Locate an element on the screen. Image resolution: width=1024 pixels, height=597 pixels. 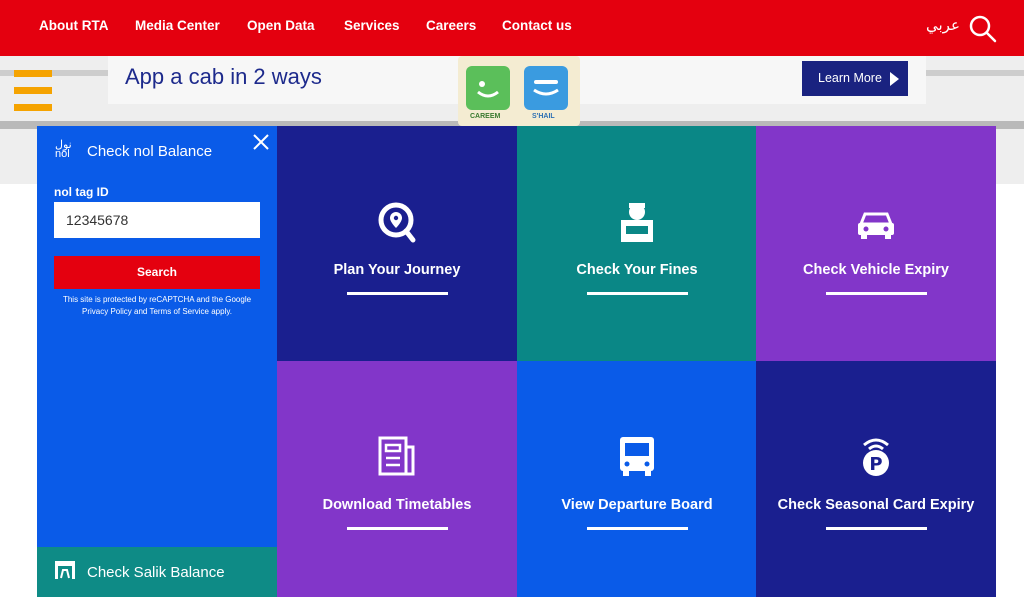
tile-label: Download Timetables is located at coordinates (397, 505).